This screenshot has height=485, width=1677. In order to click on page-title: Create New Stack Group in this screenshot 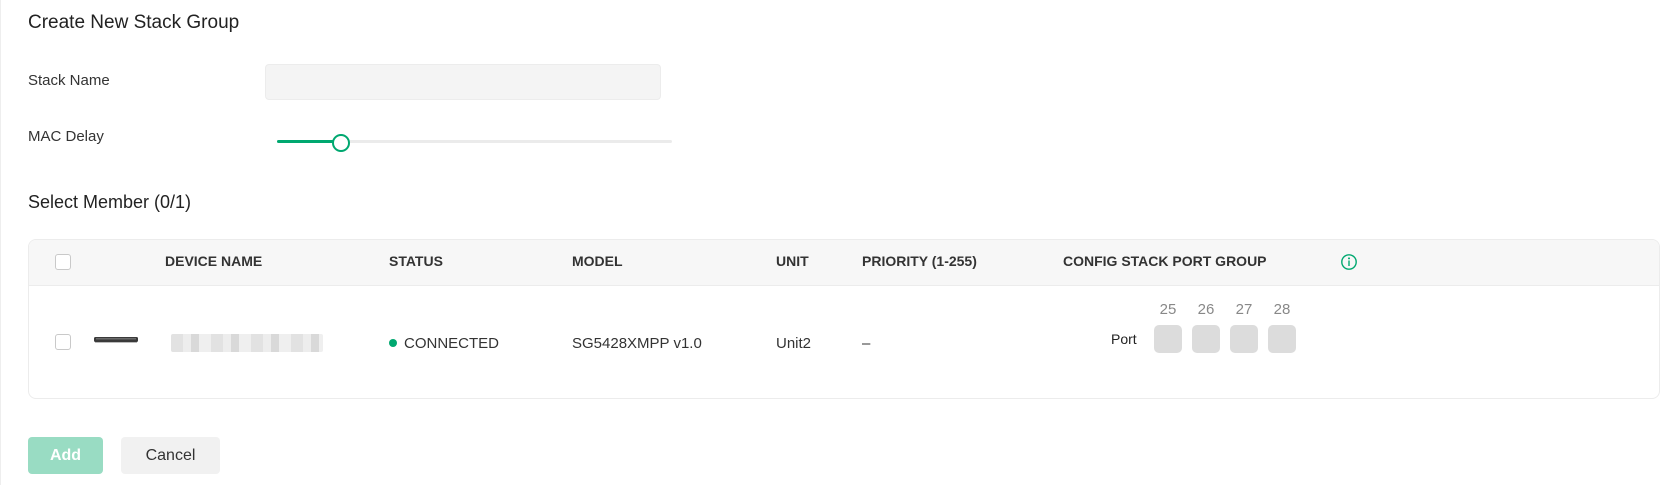, I will do `click(134, 22)`.